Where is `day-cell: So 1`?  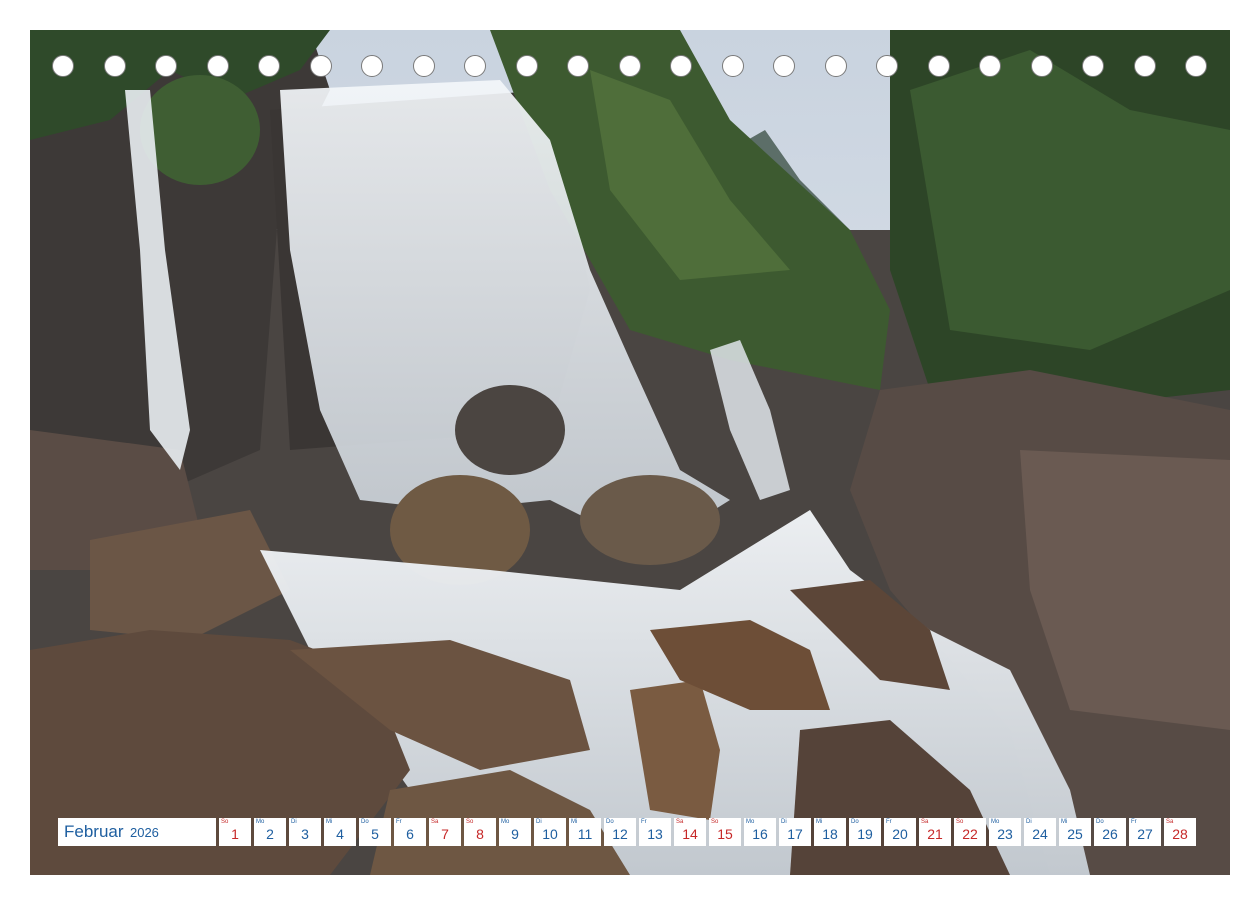
day-cell: So 1 is located at coordinates (235, 832).